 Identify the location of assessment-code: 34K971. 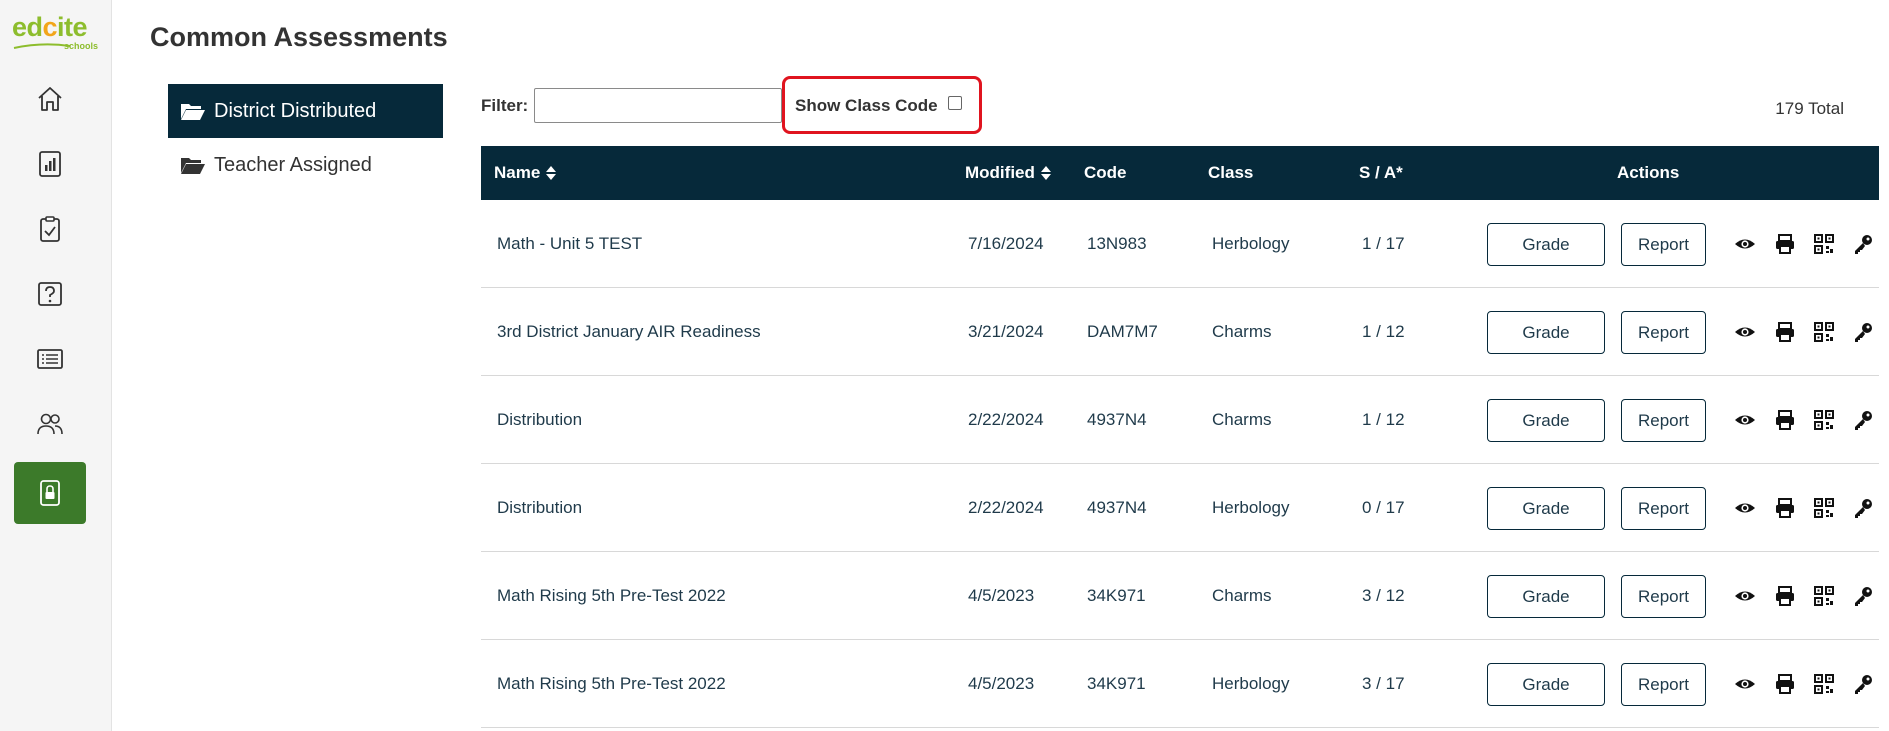
(1116, 595).